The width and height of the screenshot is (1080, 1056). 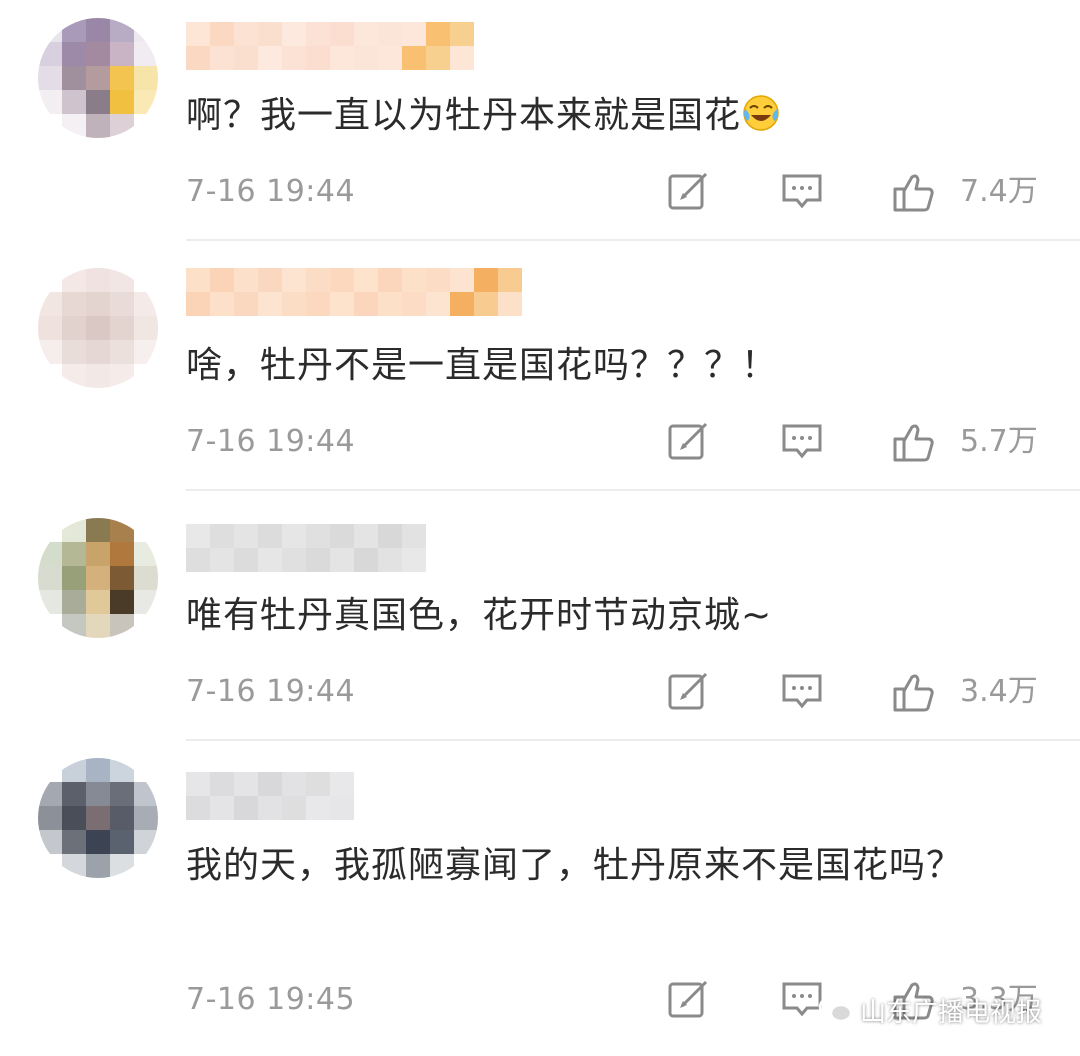 I want to click on comment-text: 我的天，我孤陋寡闻了，牡丹原来不是国花吗？, so click(x=575, y=865).